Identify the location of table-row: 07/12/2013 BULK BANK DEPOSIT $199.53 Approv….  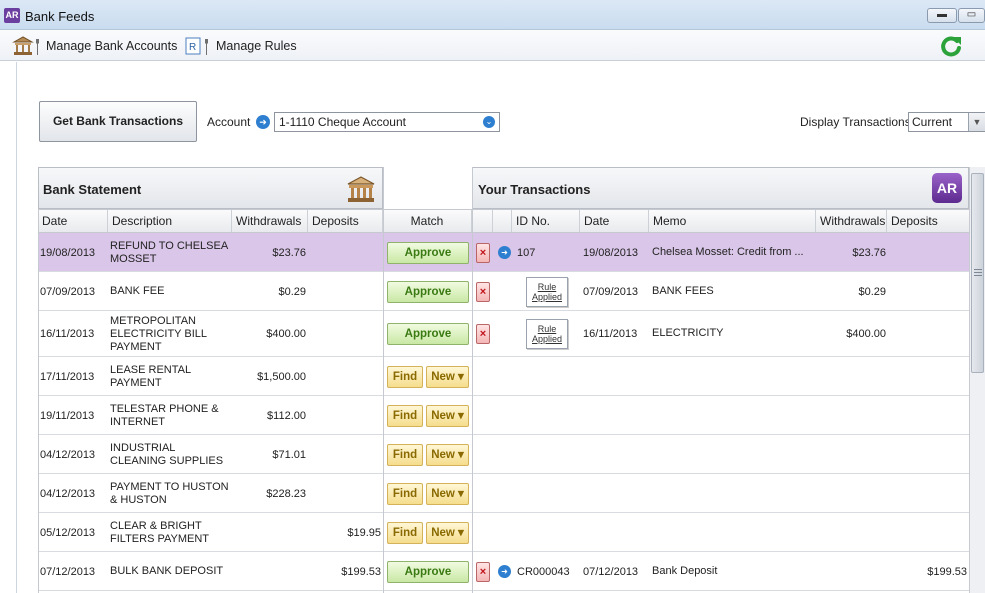
(503, 571).